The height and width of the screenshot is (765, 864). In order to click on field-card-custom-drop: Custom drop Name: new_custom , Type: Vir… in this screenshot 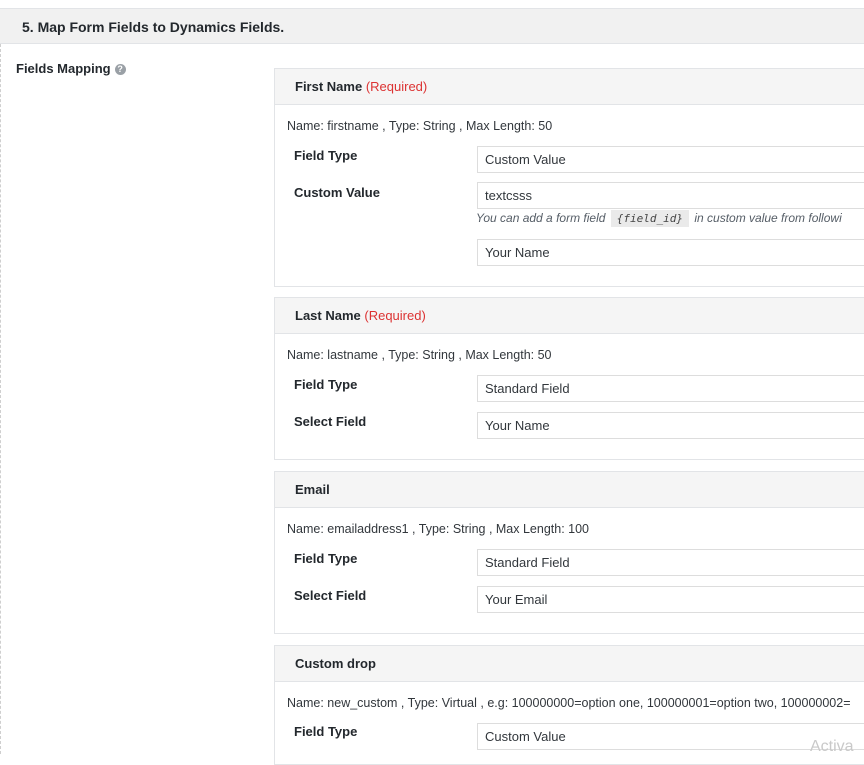, I will do `click(569, 705)`.